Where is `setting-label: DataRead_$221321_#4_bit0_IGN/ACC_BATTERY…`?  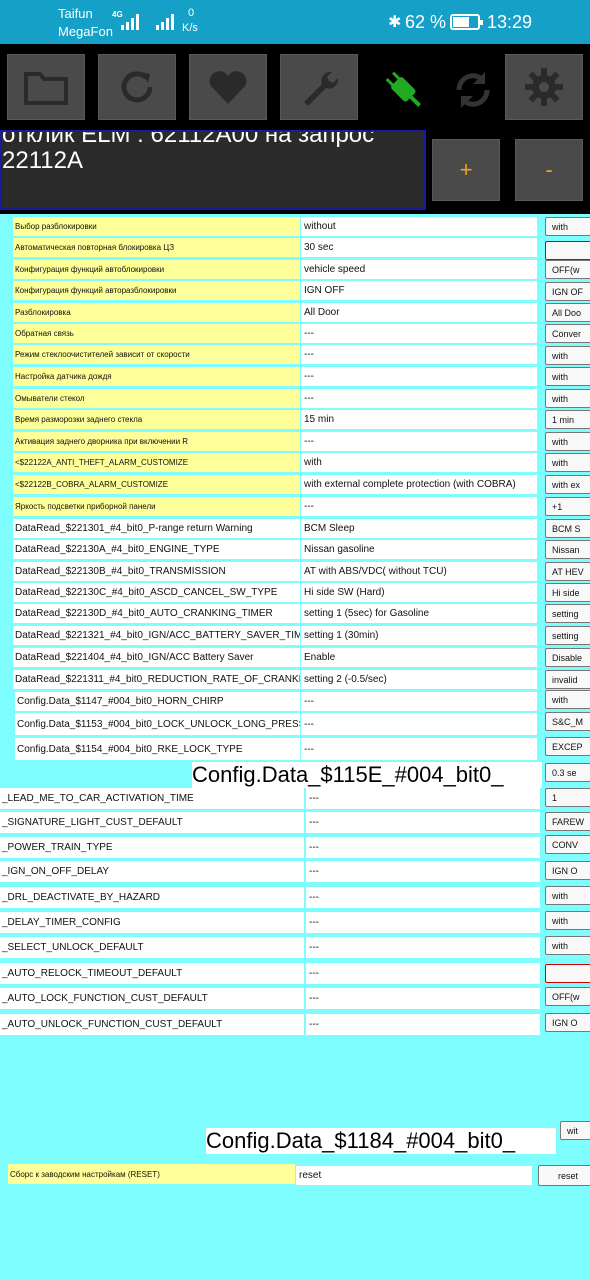
setting-label: DataRead_$221321_#4_bit0_IGN/ACC_BATTERY… is located at coordinates (156, 635).